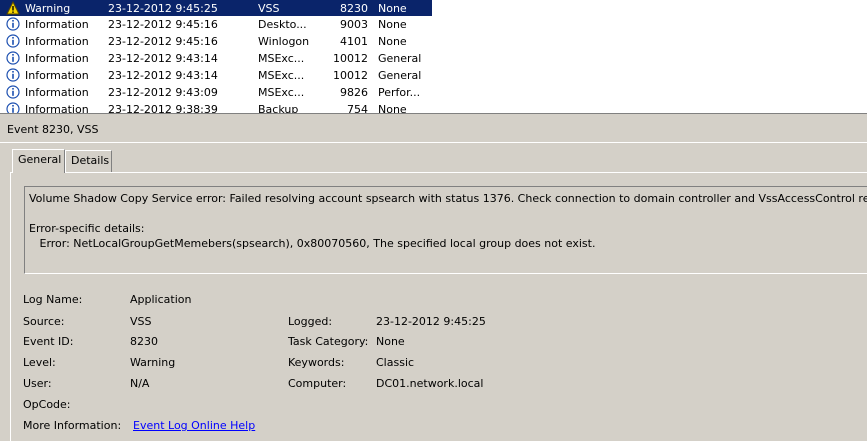 This screenshot has height=441, width=867. What do you see at coordinates (88, 161) in the screenshot?
I see `tab-details: Details` at bounding box center [88, 161].